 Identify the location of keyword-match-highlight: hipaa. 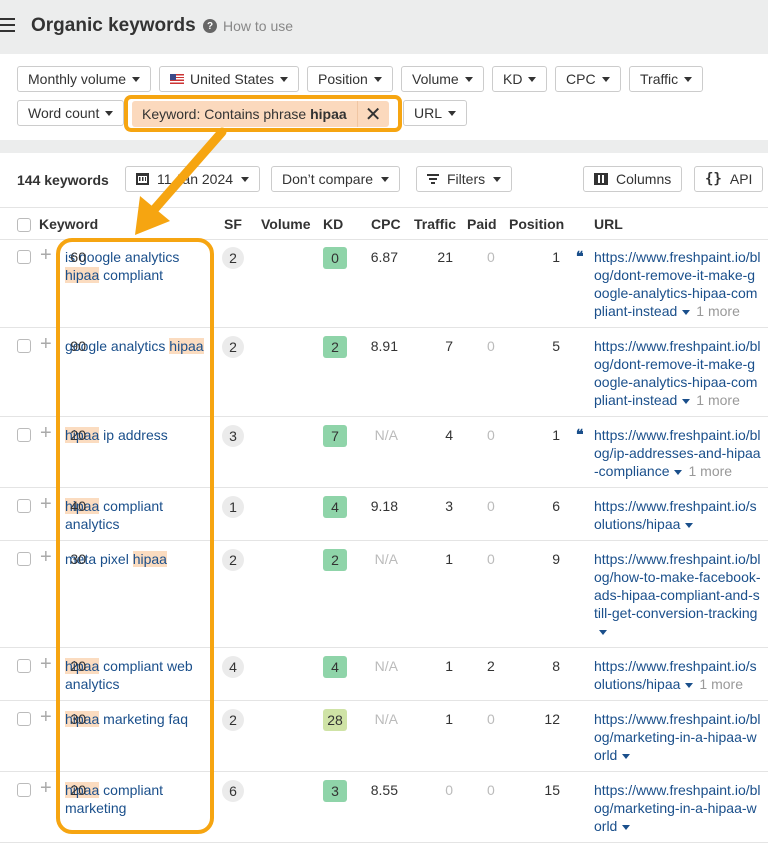
(186, 346).